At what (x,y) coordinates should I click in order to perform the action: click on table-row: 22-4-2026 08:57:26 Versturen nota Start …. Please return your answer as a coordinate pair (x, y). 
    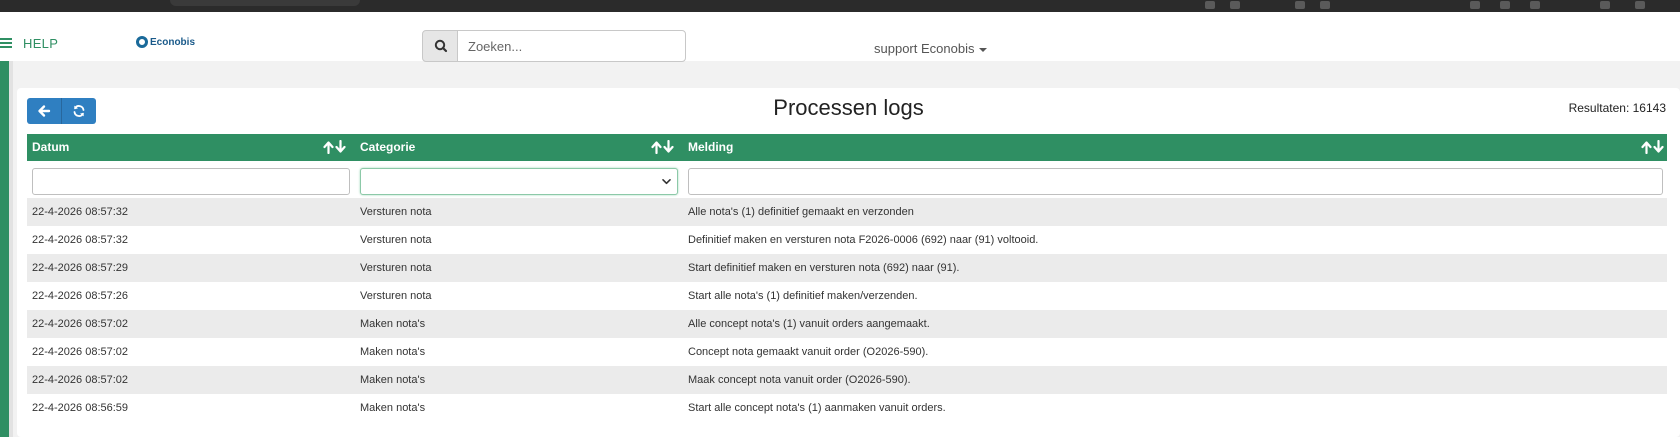
    Looking at the image, I should click on (847, 296).